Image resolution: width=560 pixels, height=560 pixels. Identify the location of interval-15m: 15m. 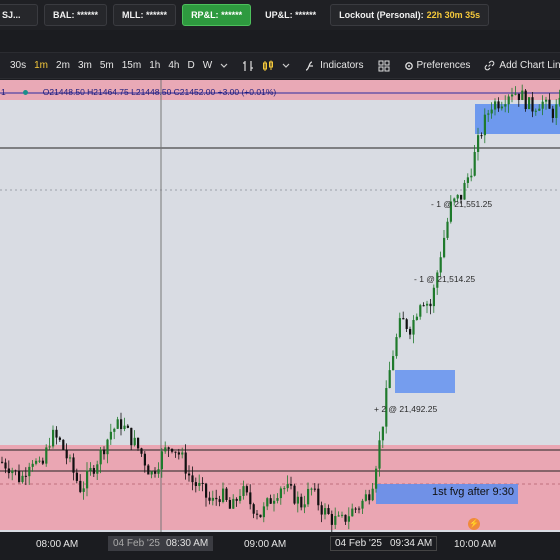
(131, 65).